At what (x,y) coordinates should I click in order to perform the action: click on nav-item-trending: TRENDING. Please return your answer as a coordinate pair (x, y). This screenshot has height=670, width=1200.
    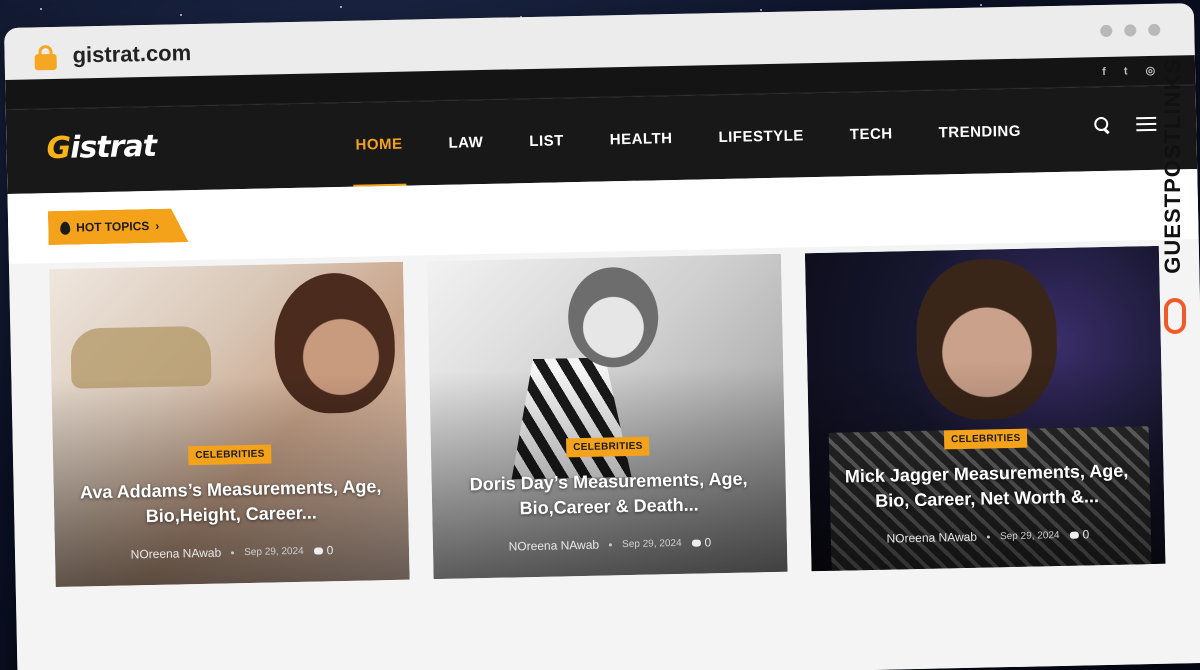
    Looking at the image, I should click on (980, 131).